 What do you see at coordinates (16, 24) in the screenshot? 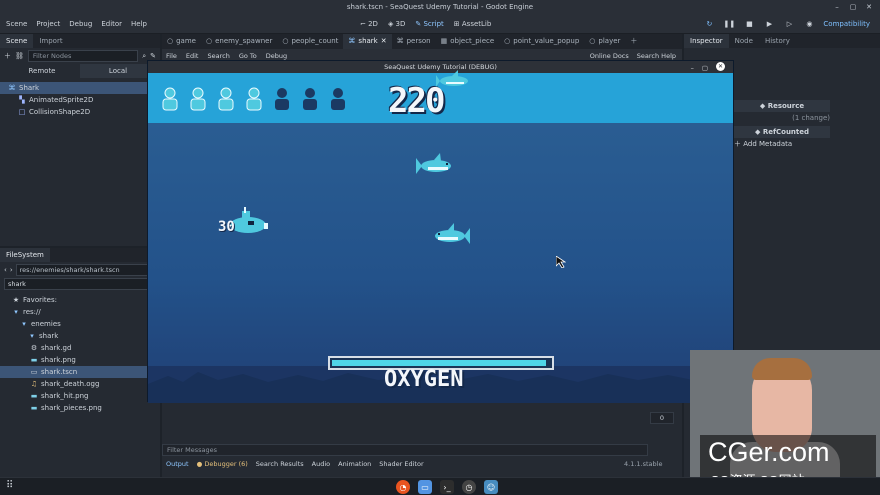
I see `menu-scene: Scene` at bounding box center [16, 24].